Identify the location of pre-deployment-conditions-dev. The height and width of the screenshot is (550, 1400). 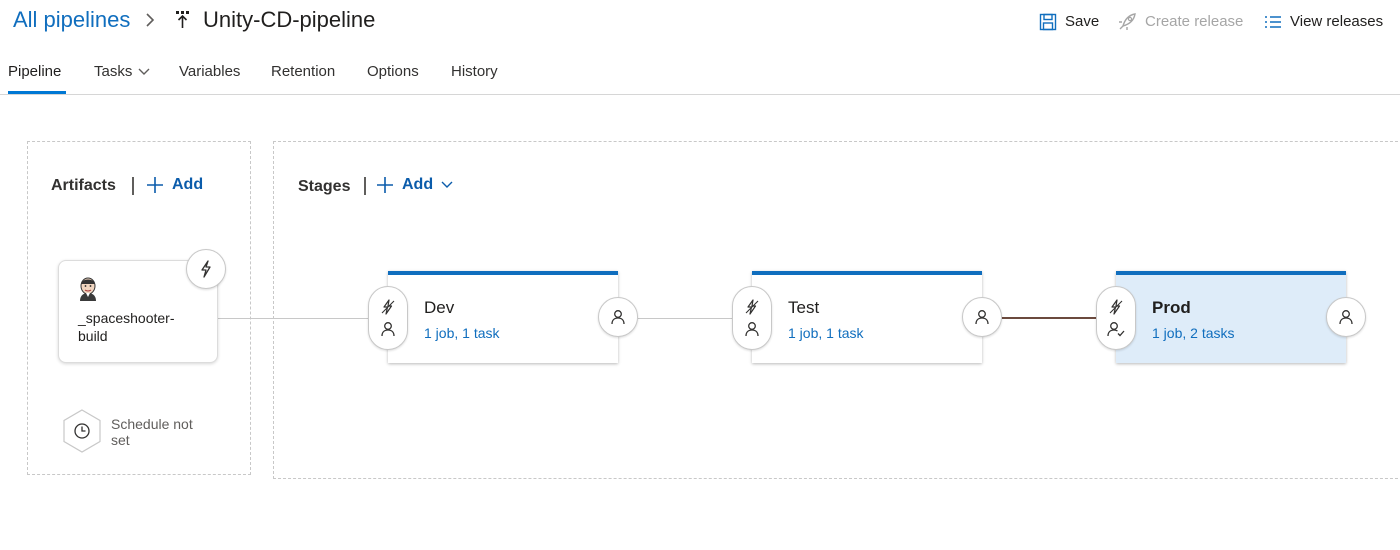
(388, 318).